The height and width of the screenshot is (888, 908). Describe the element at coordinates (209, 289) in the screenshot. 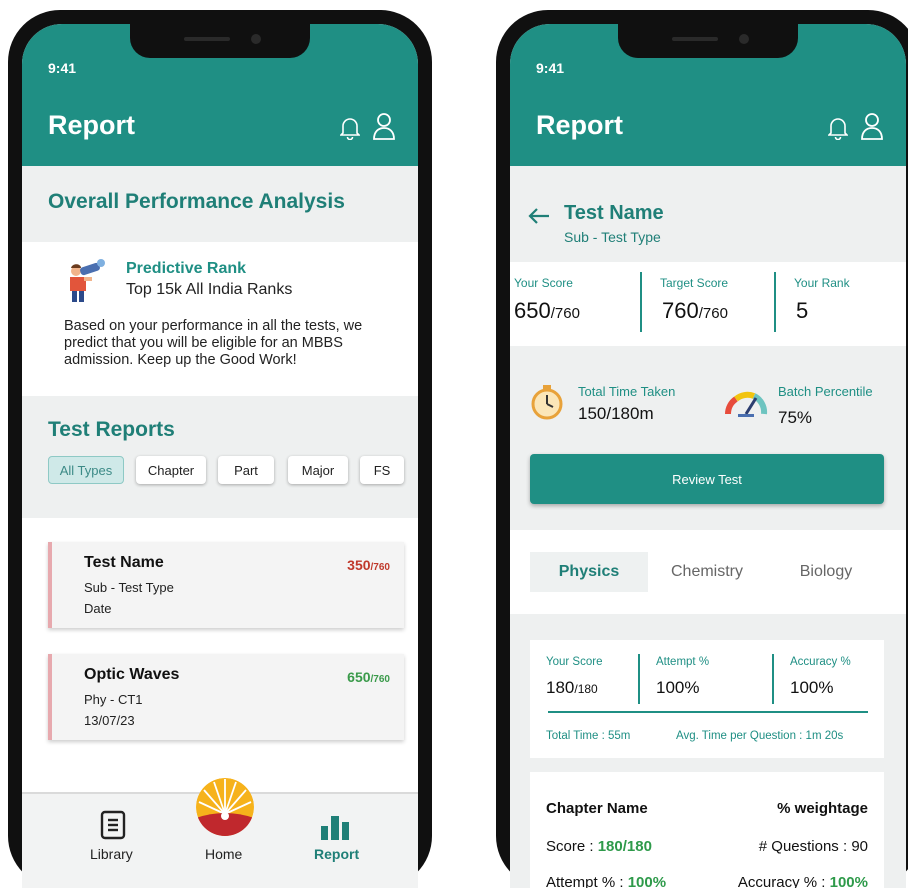

I see `predictive-rank-value: Top 15k All India Ranks` at that location.